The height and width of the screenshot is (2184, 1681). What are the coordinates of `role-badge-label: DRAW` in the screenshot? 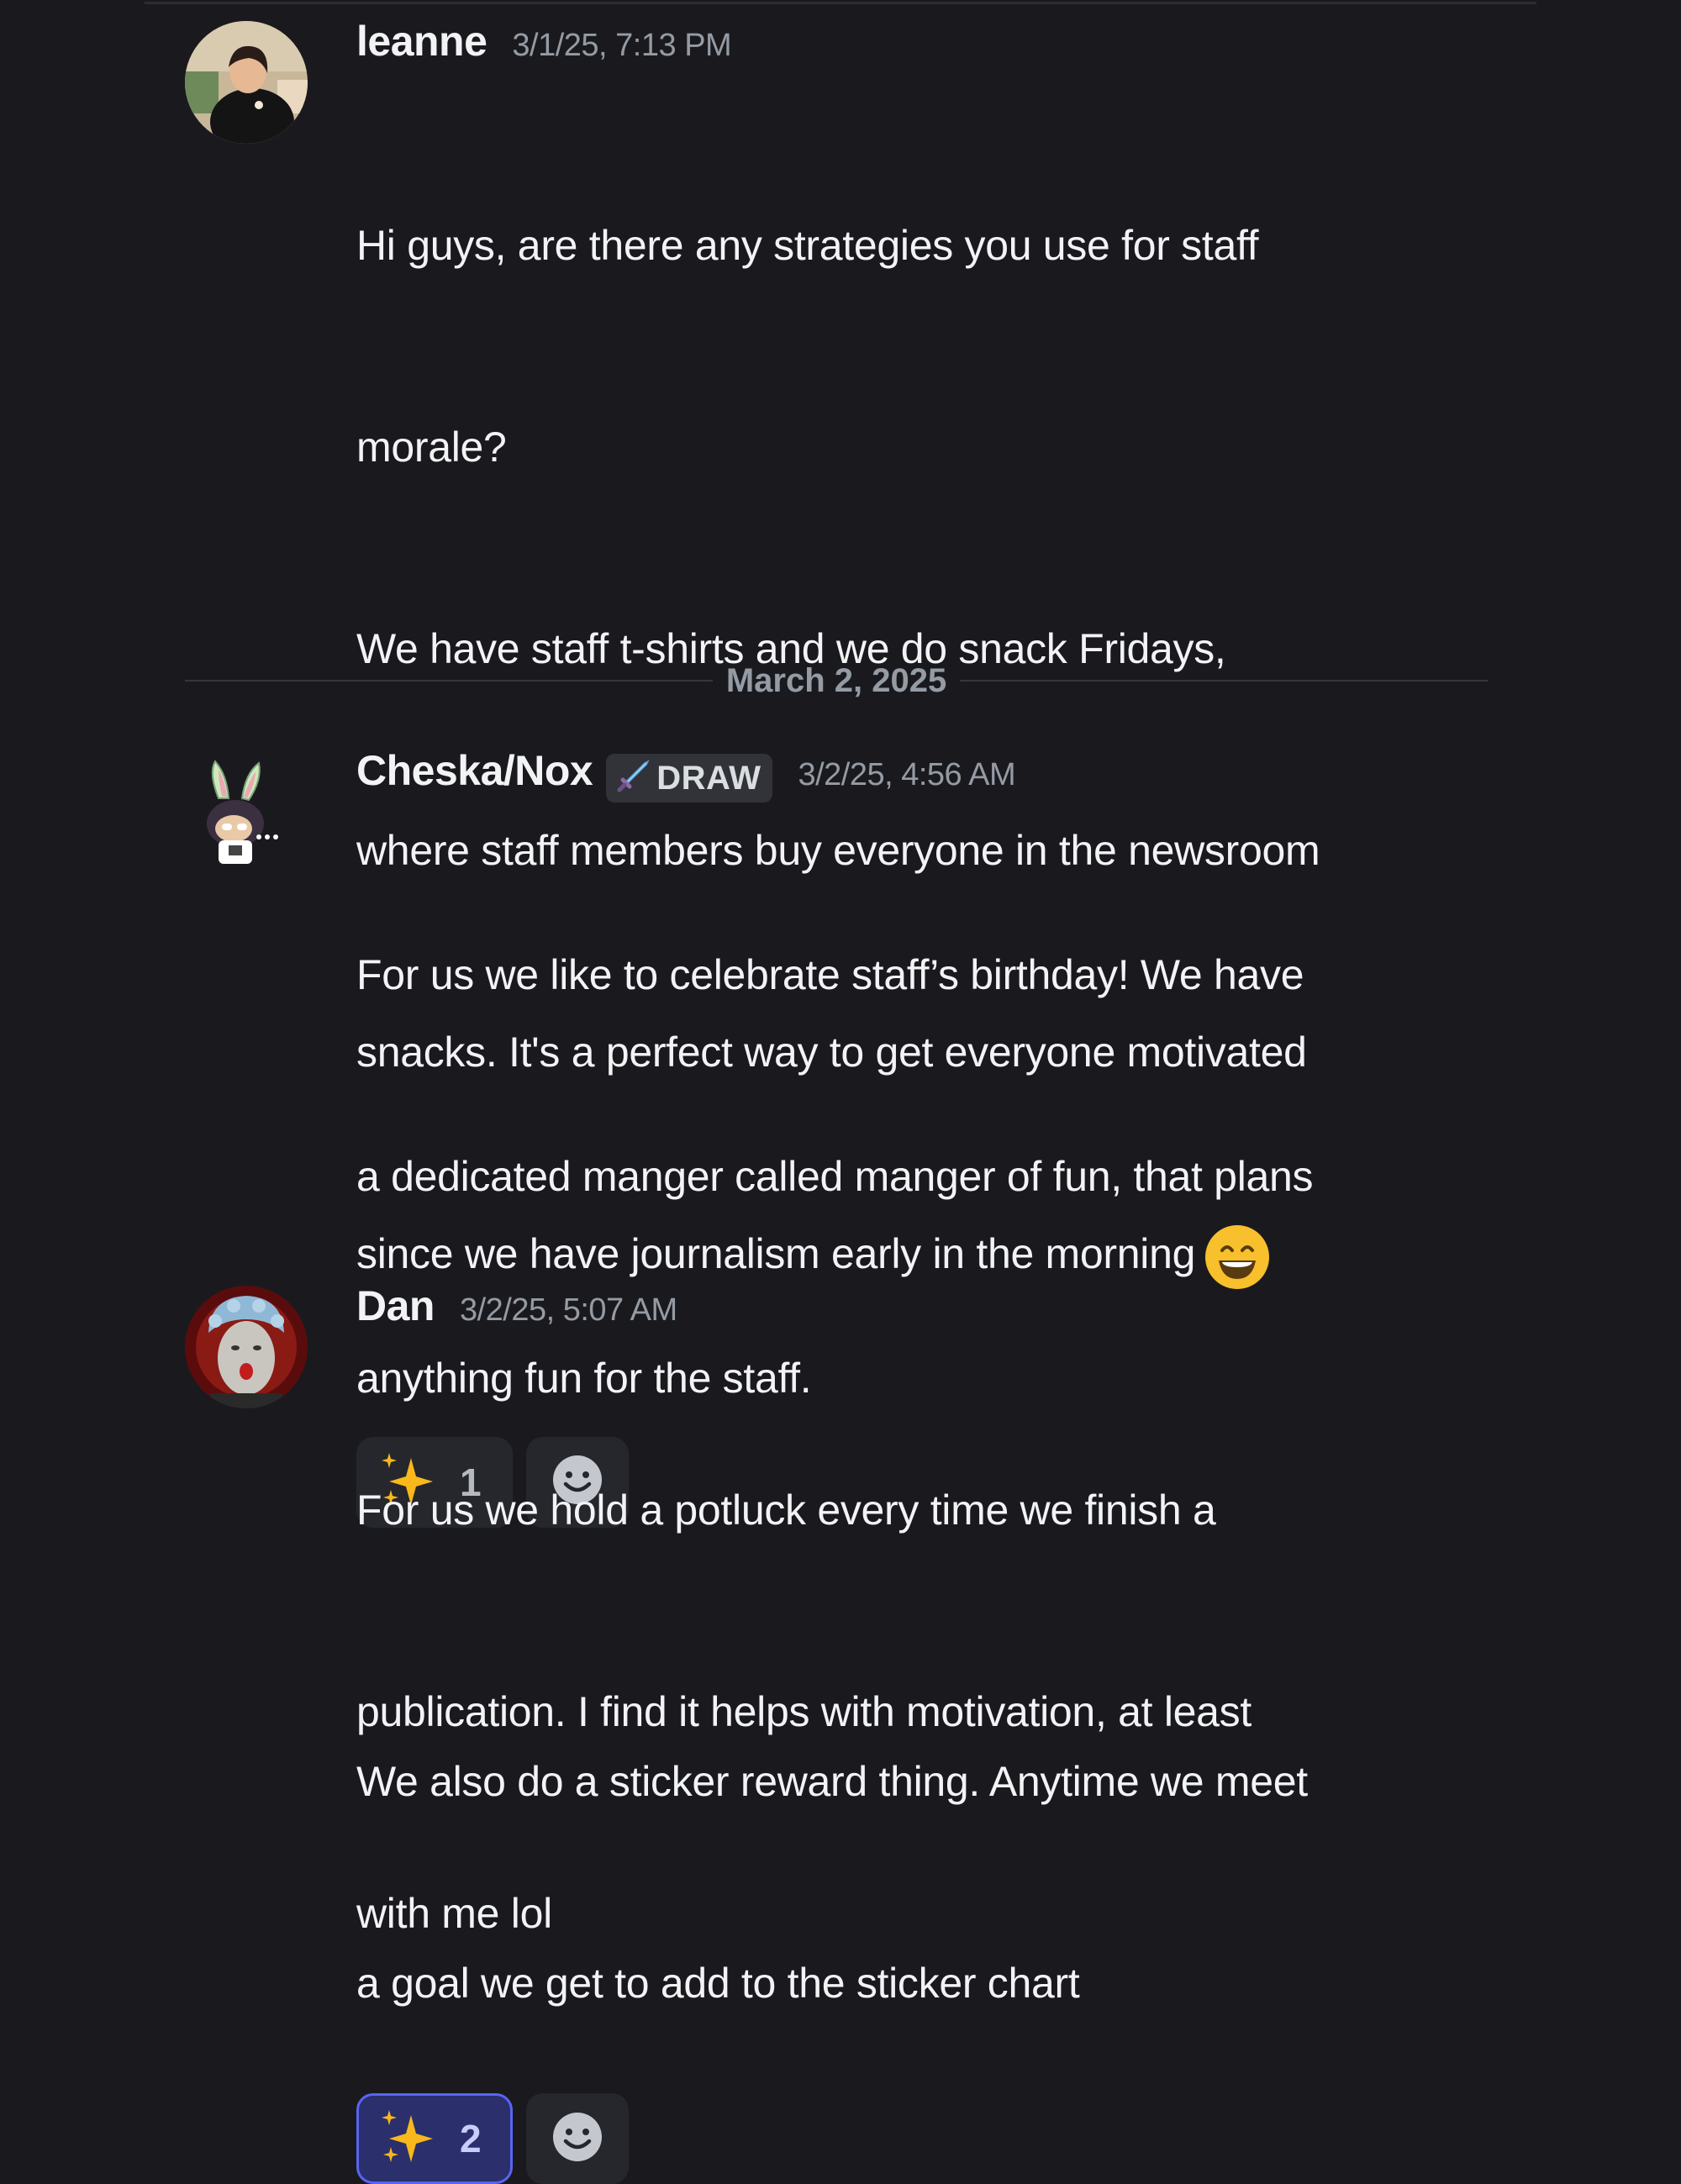 It's located at (708, 778).